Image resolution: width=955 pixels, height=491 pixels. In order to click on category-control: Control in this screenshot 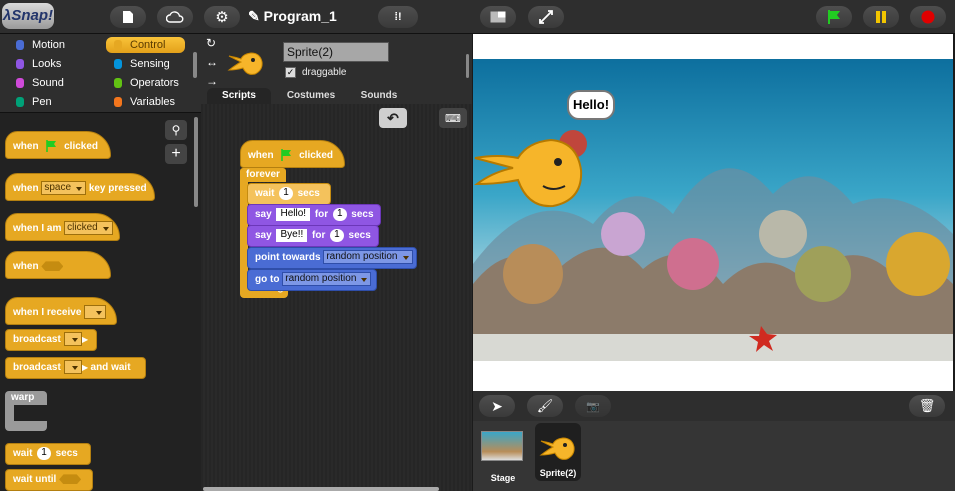, I will do `click(145, 45)`.